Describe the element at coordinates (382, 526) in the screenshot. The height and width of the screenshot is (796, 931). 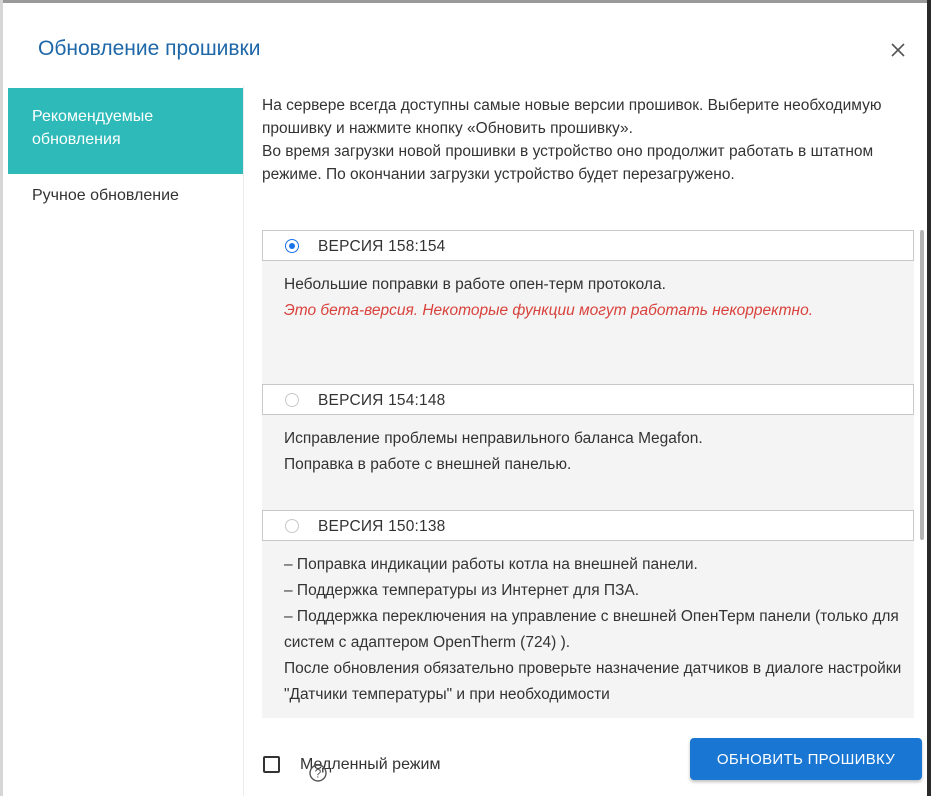
I see `version-label: ВЕРСИЯ 150:138` at that location.